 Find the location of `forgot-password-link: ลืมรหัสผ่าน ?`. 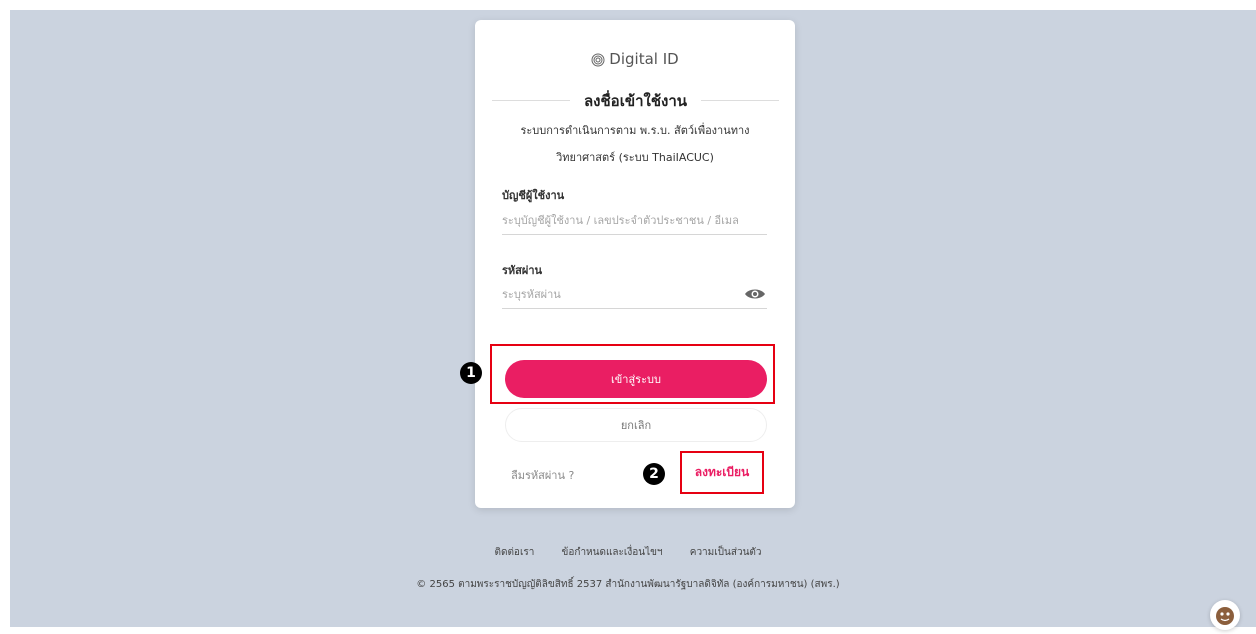

forgot-password-link: ลืมรหัสผ่าน ? is located at coordinates (542, 475).